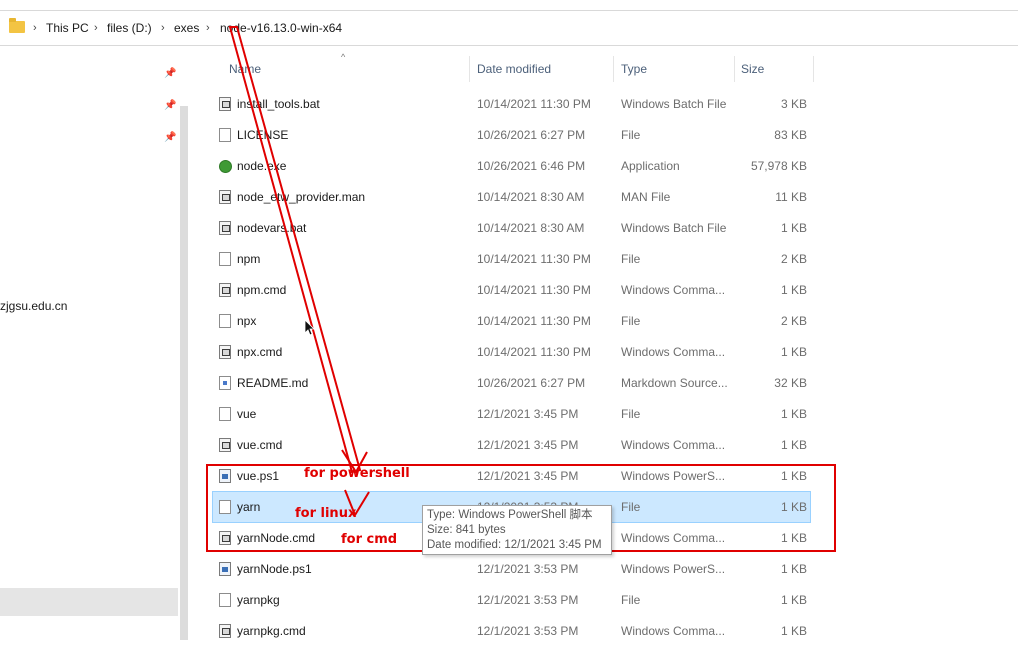 This screenshot has height=652, width=1018. Describe the element at coordinates (301, 197) in the screenshot. I see `file-name: node_etw_provider.man` at that location.